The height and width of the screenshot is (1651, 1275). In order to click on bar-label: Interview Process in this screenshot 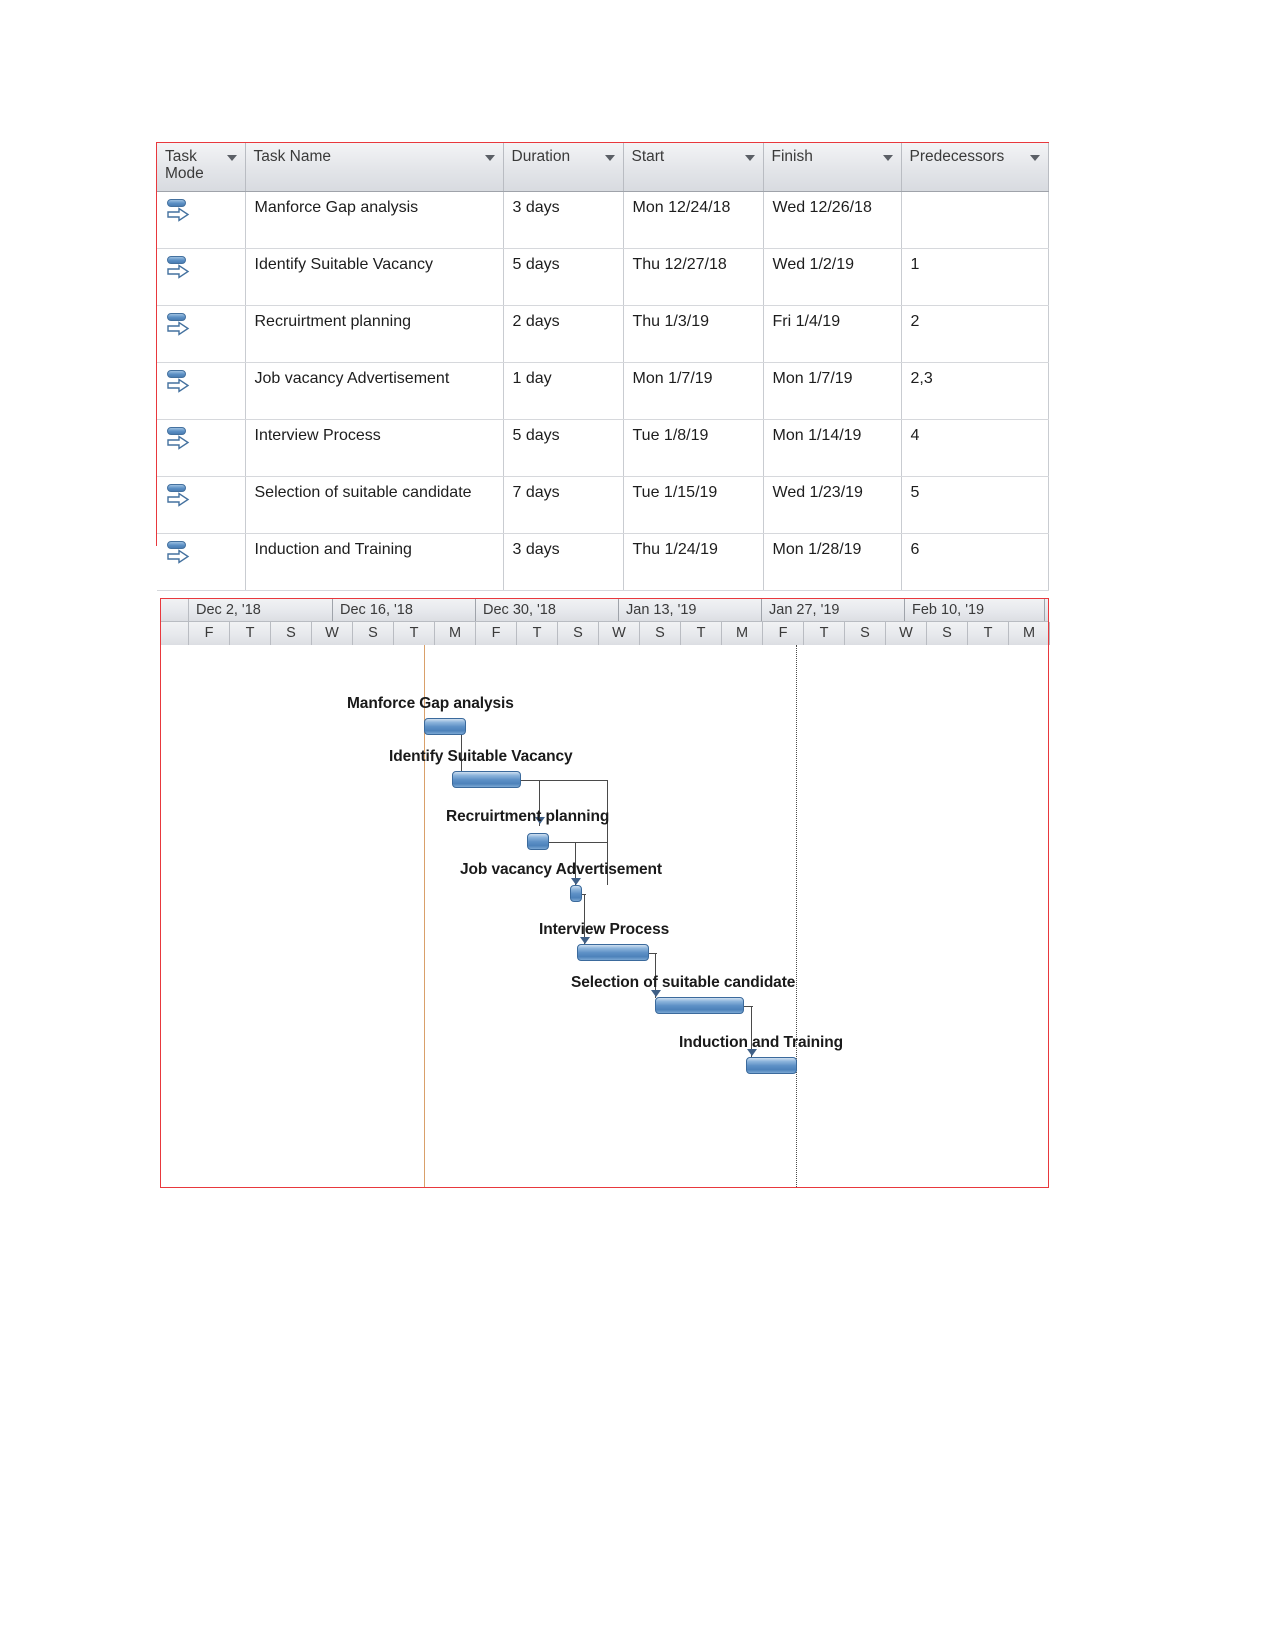, I will do `click(604, 929)`.